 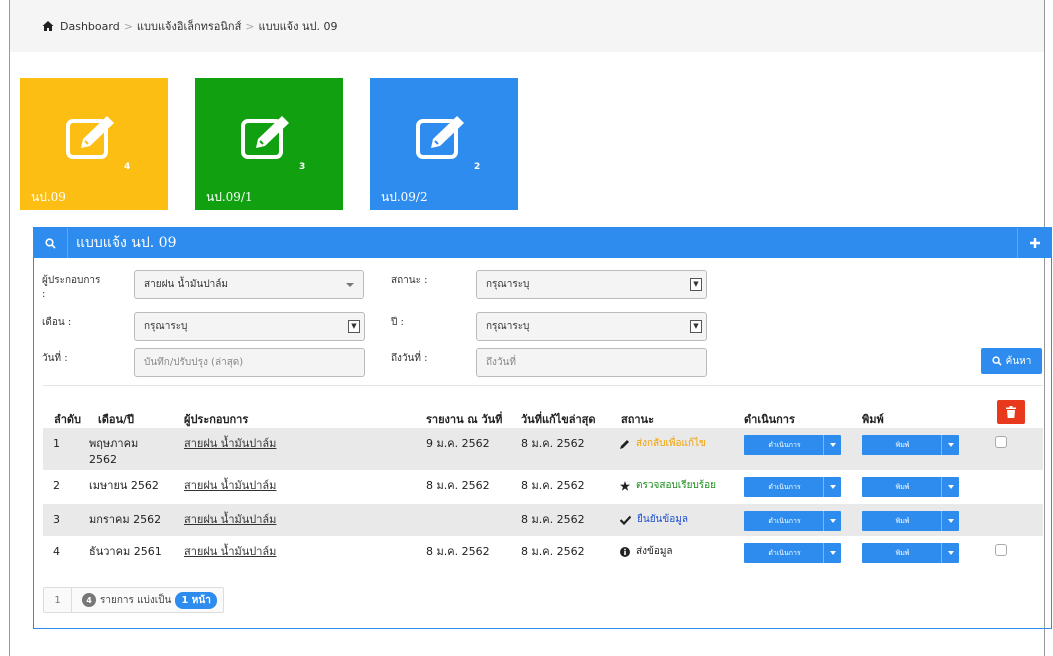 I want to click on search-icon, so click(x=51, y=243).